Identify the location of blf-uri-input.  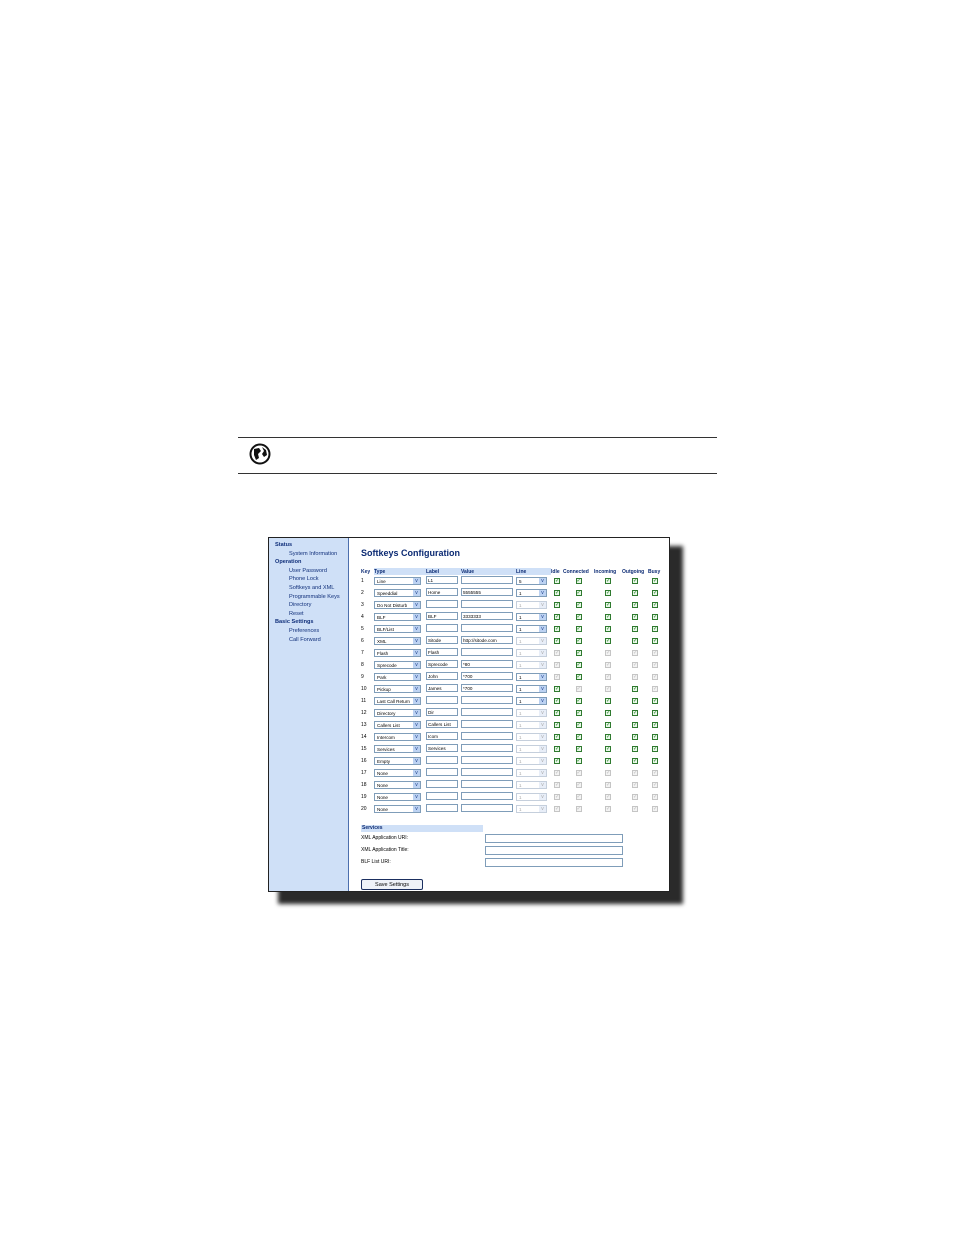
(554, 862).